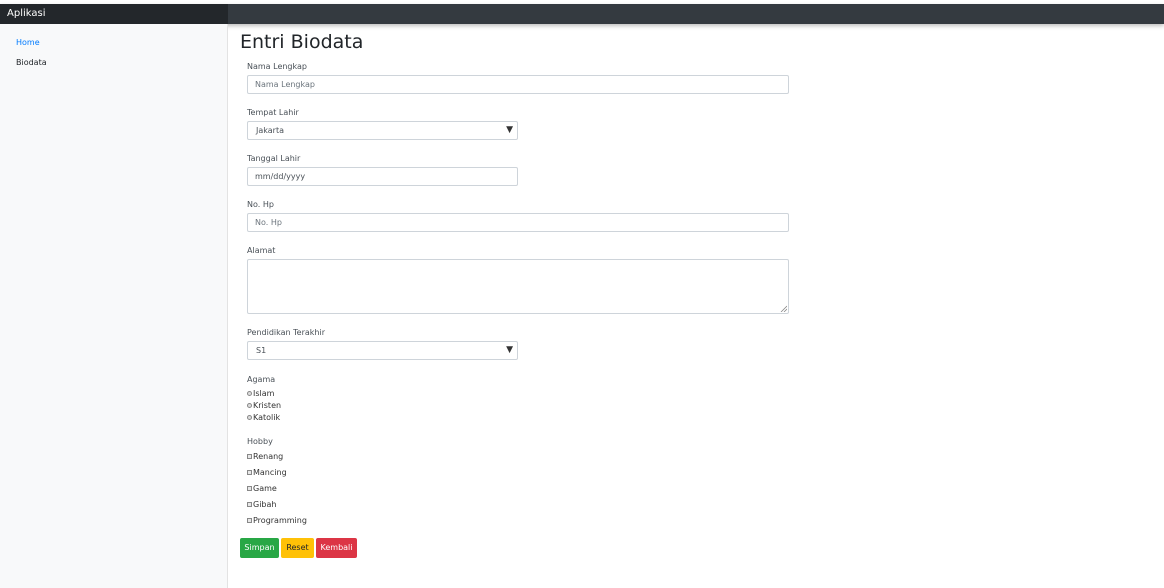  What do you see at coordinates (518, 286) in the screenshot?
I see `alamat-textarea` at bounding box center [518, 286].